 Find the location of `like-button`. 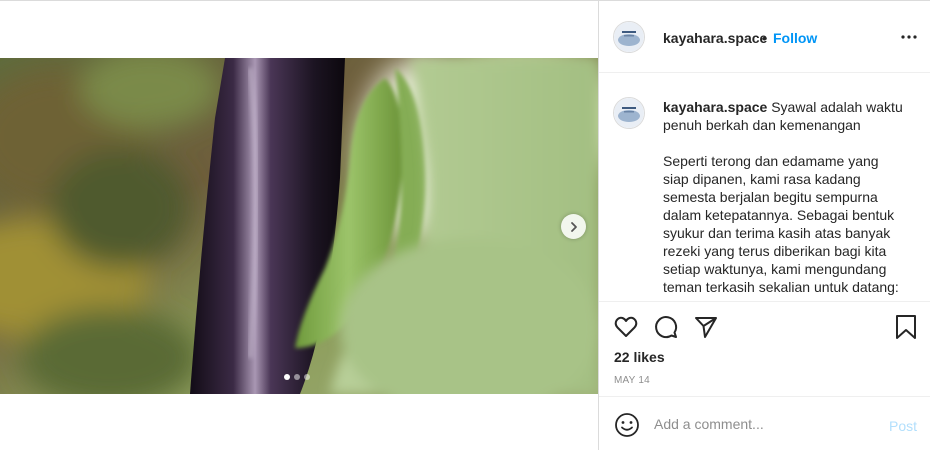

like-button is located at coordinates (626, 327).